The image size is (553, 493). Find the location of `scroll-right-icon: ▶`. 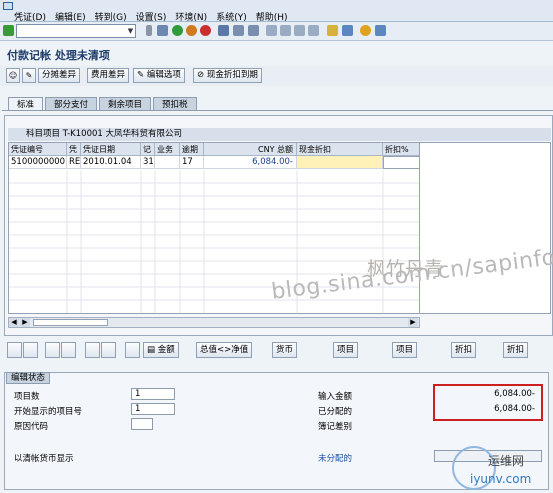

scroll-right-icon: ▶ is located at coordinates (25, 322).